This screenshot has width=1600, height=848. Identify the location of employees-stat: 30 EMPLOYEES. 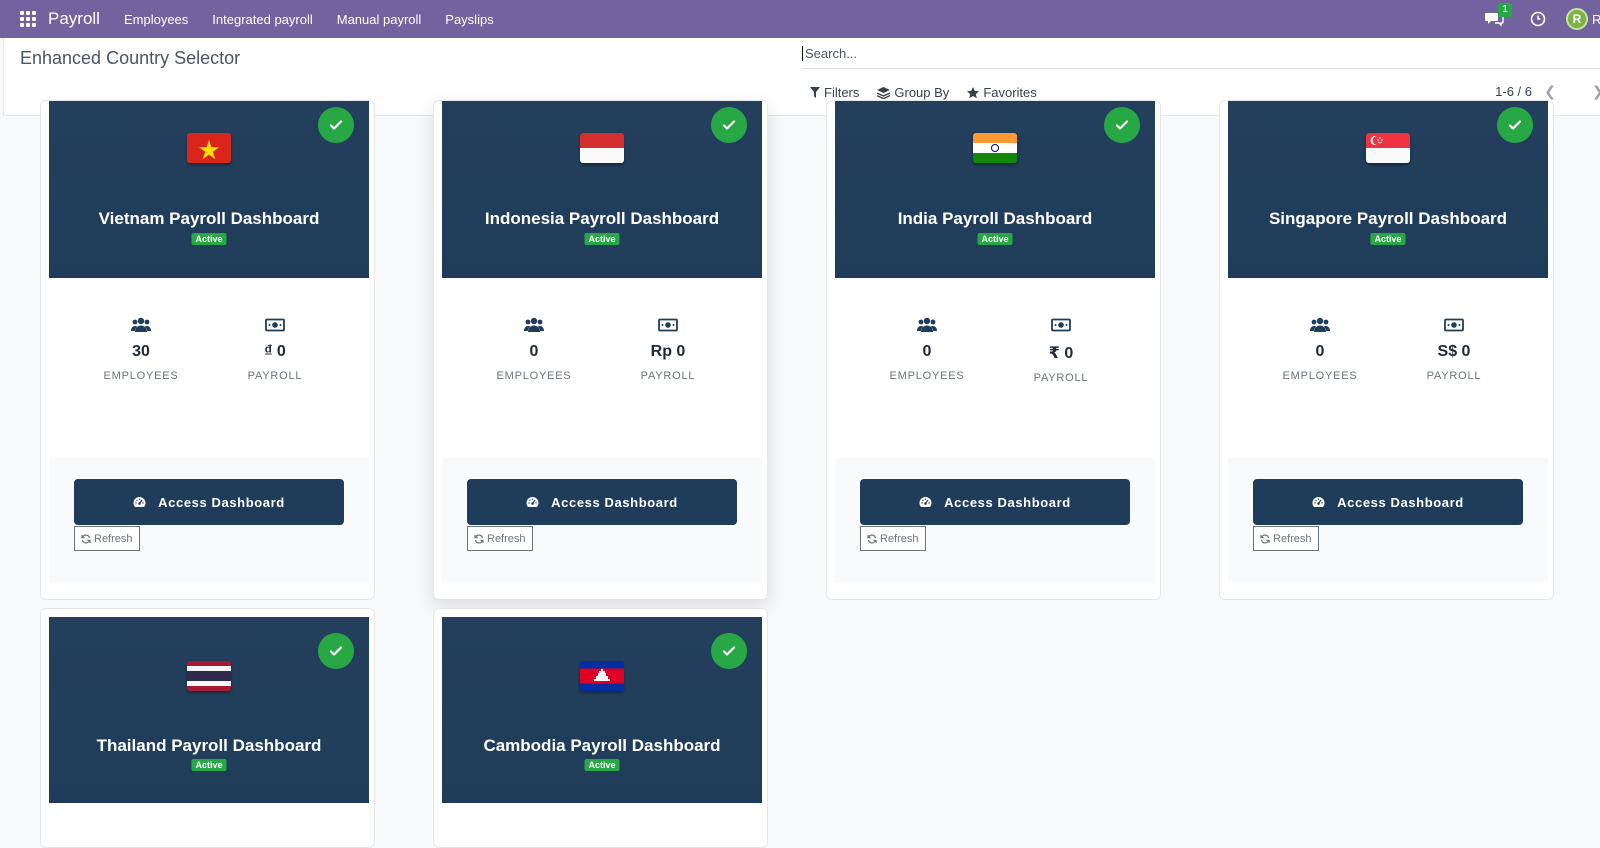
(141, 349).